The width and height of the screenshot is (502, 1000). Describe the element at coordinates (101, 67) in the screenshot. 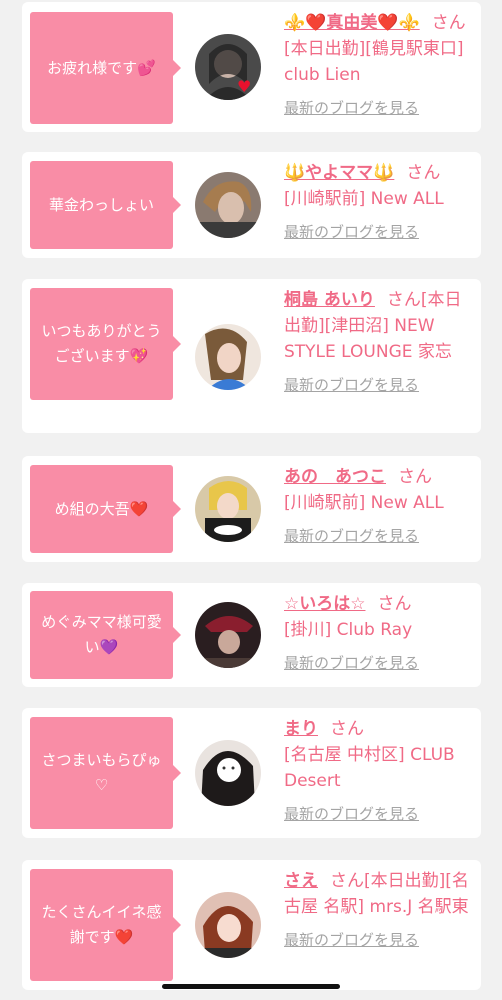

I see `message-text: お疲れ様です💕` at that location.